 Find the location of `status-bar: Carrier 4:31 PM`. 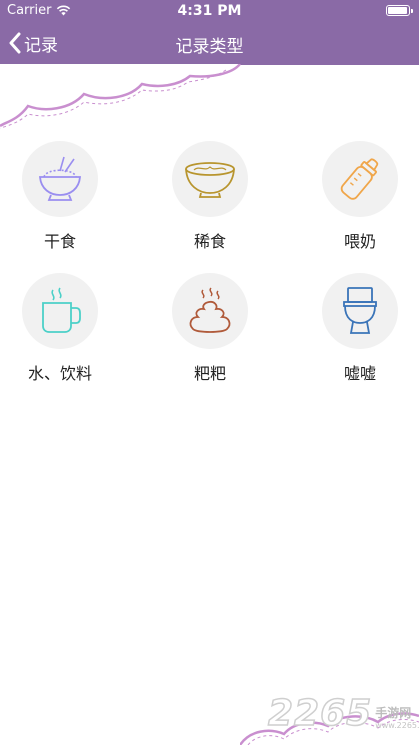

status-bar: Carrier 4:31 PM is located at coordinates (209, 11).